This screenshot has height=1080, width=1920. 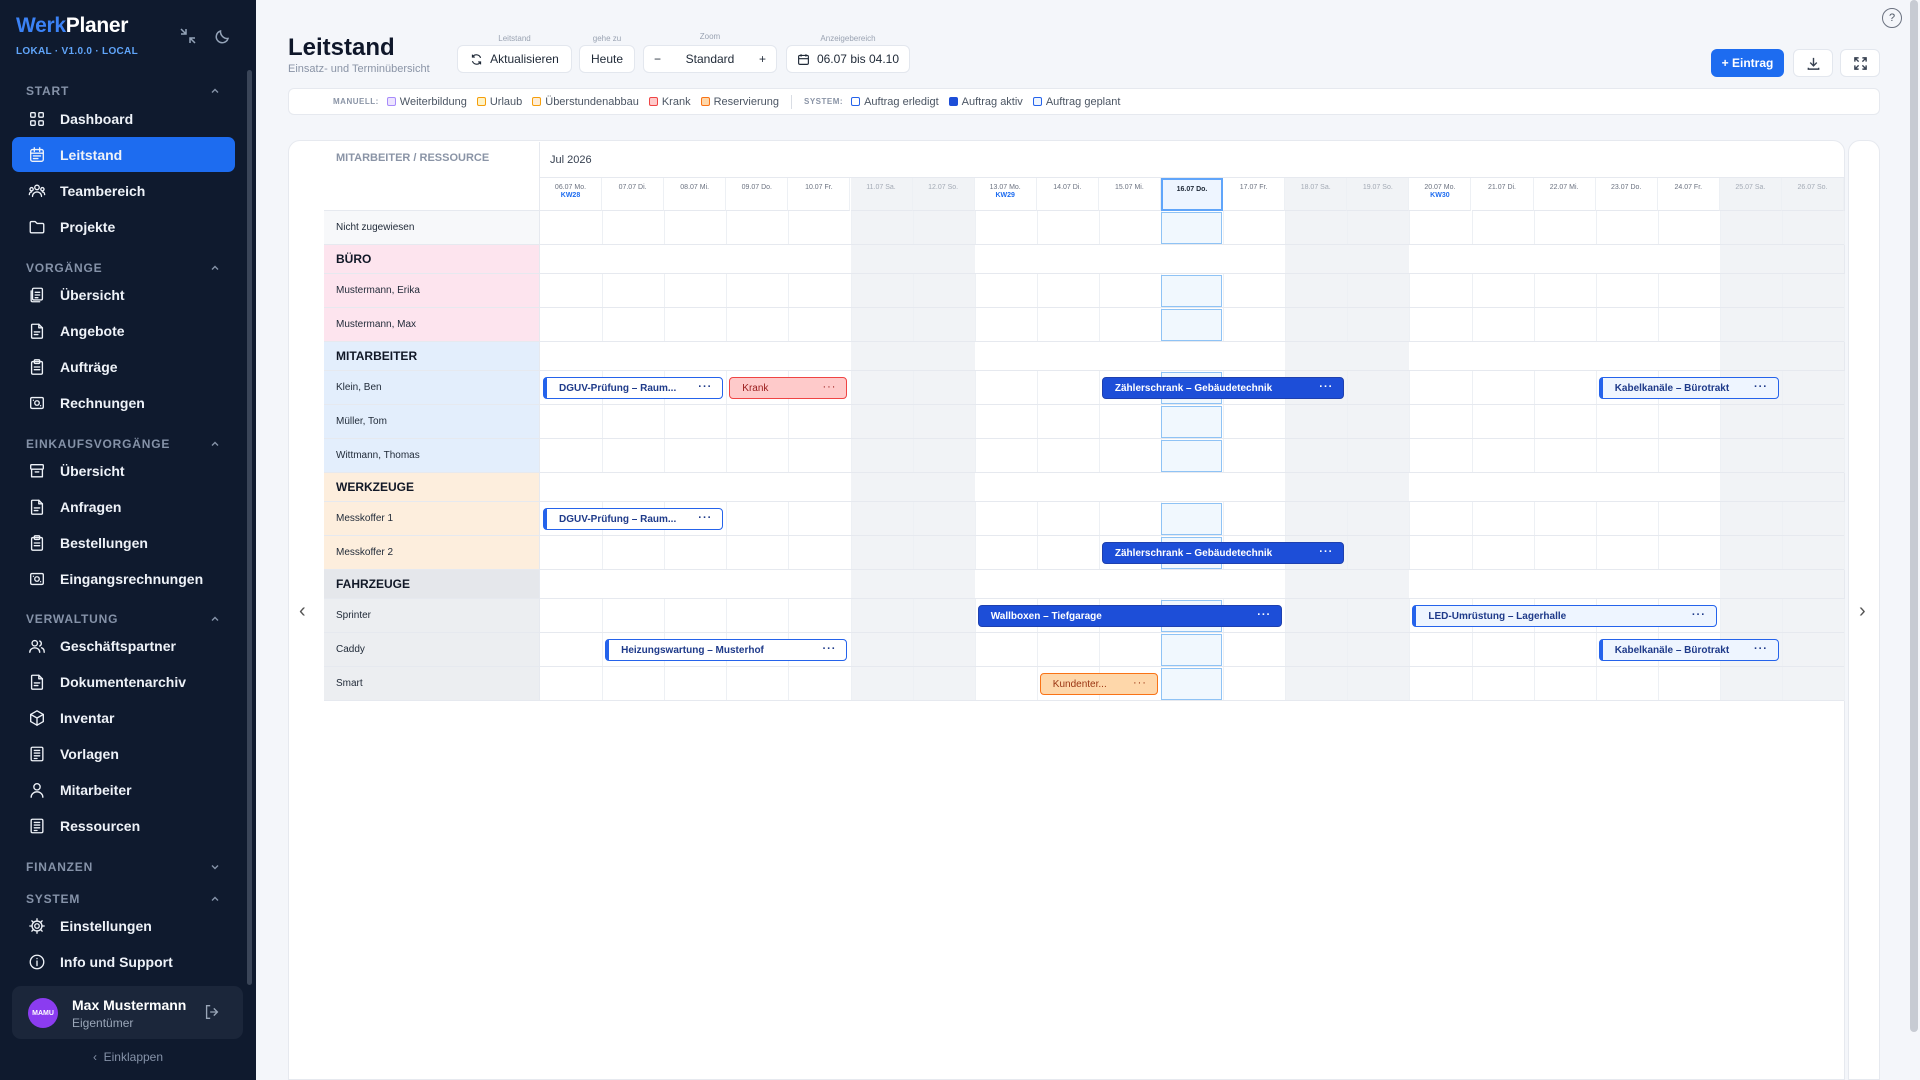 What do you see at coordinates (123, 789) in the screenshot?
I see `sidebar-item-mitarbeiter: Mitarbeiter` at bounding box center [123, 789].